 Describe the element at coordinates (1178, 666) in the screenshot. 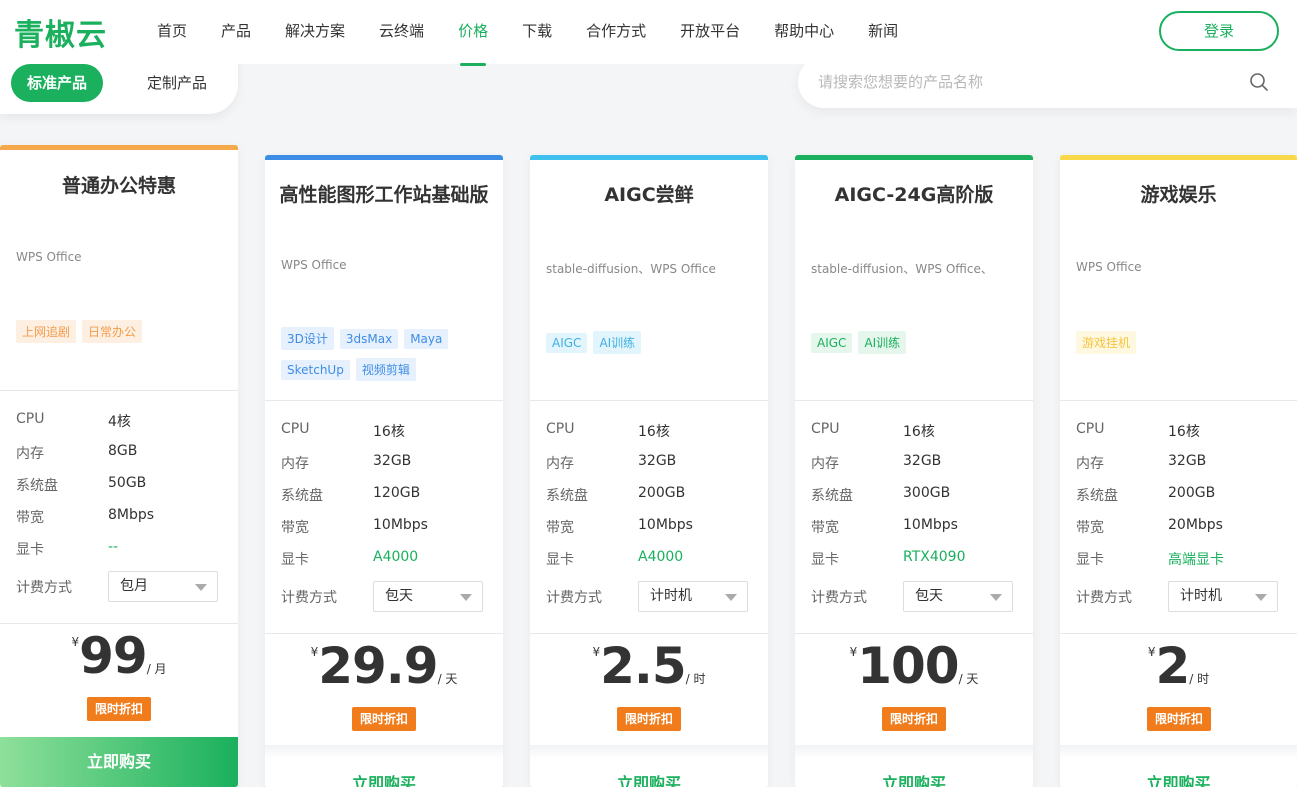

I see `price-display: ¥2/ 时` at that location.